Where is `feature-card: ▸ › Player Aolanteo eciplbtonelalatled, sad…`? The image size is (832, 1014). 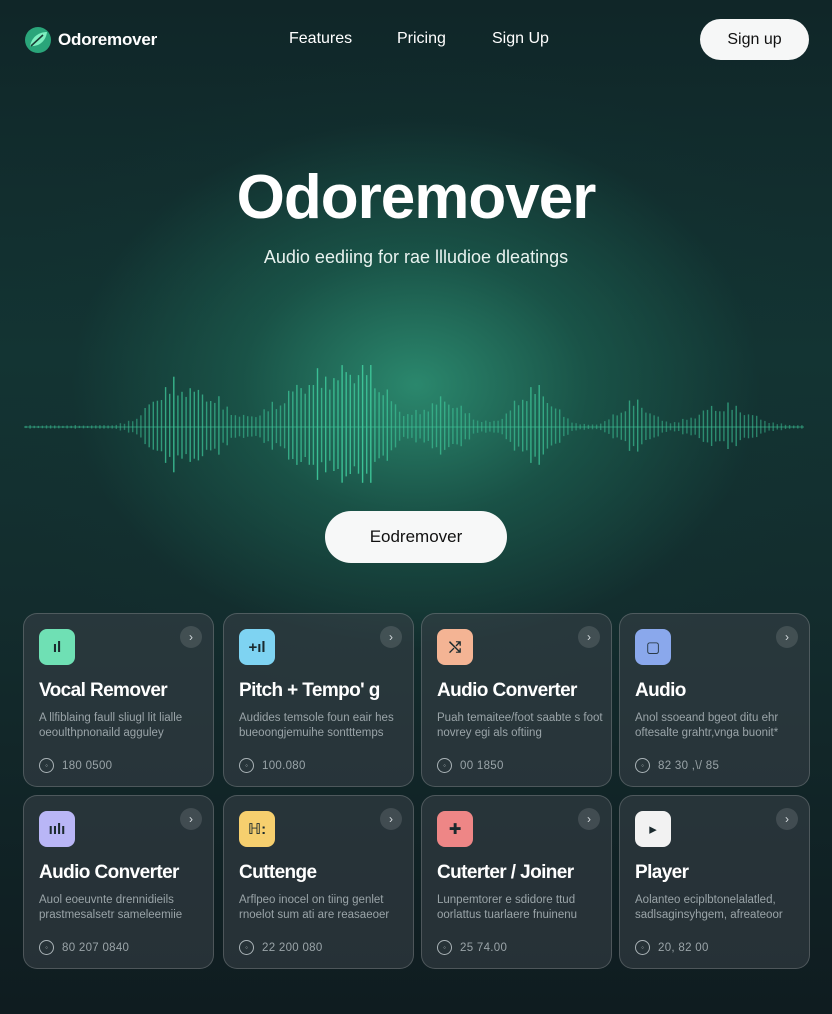
feature-card: ▸ › Player Aolanteo eciplbtonelalatled, sad… is located at coordinates (714, 882).